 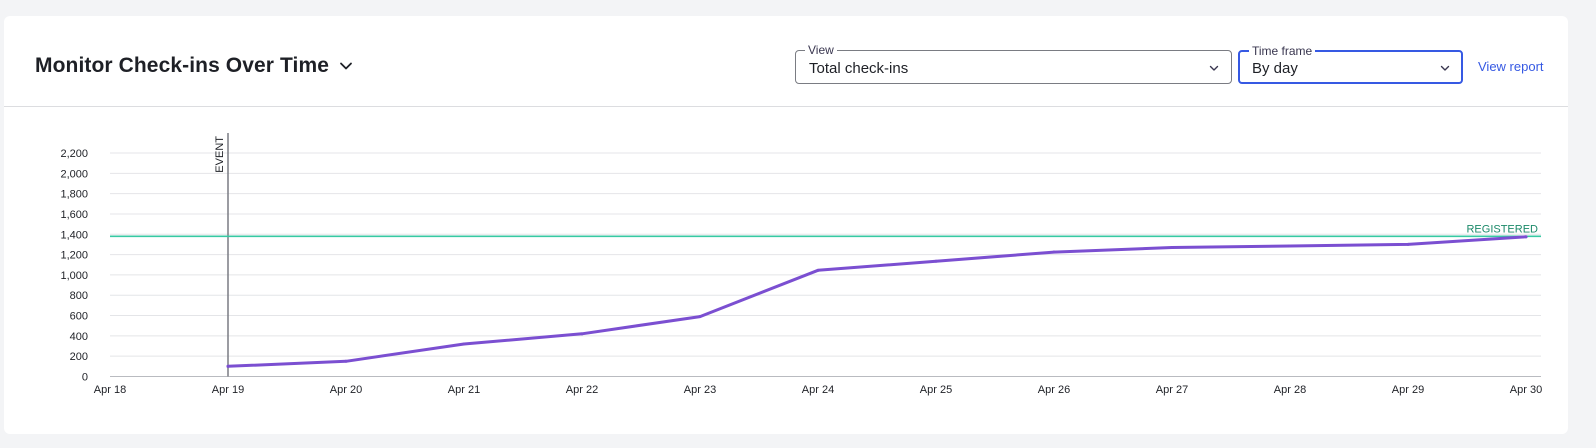 What do you see at coordinates (1502, 229) in the screenshot?
I see `registered-threshold-label: REGISTERED` at bounding box center [1502, 229].